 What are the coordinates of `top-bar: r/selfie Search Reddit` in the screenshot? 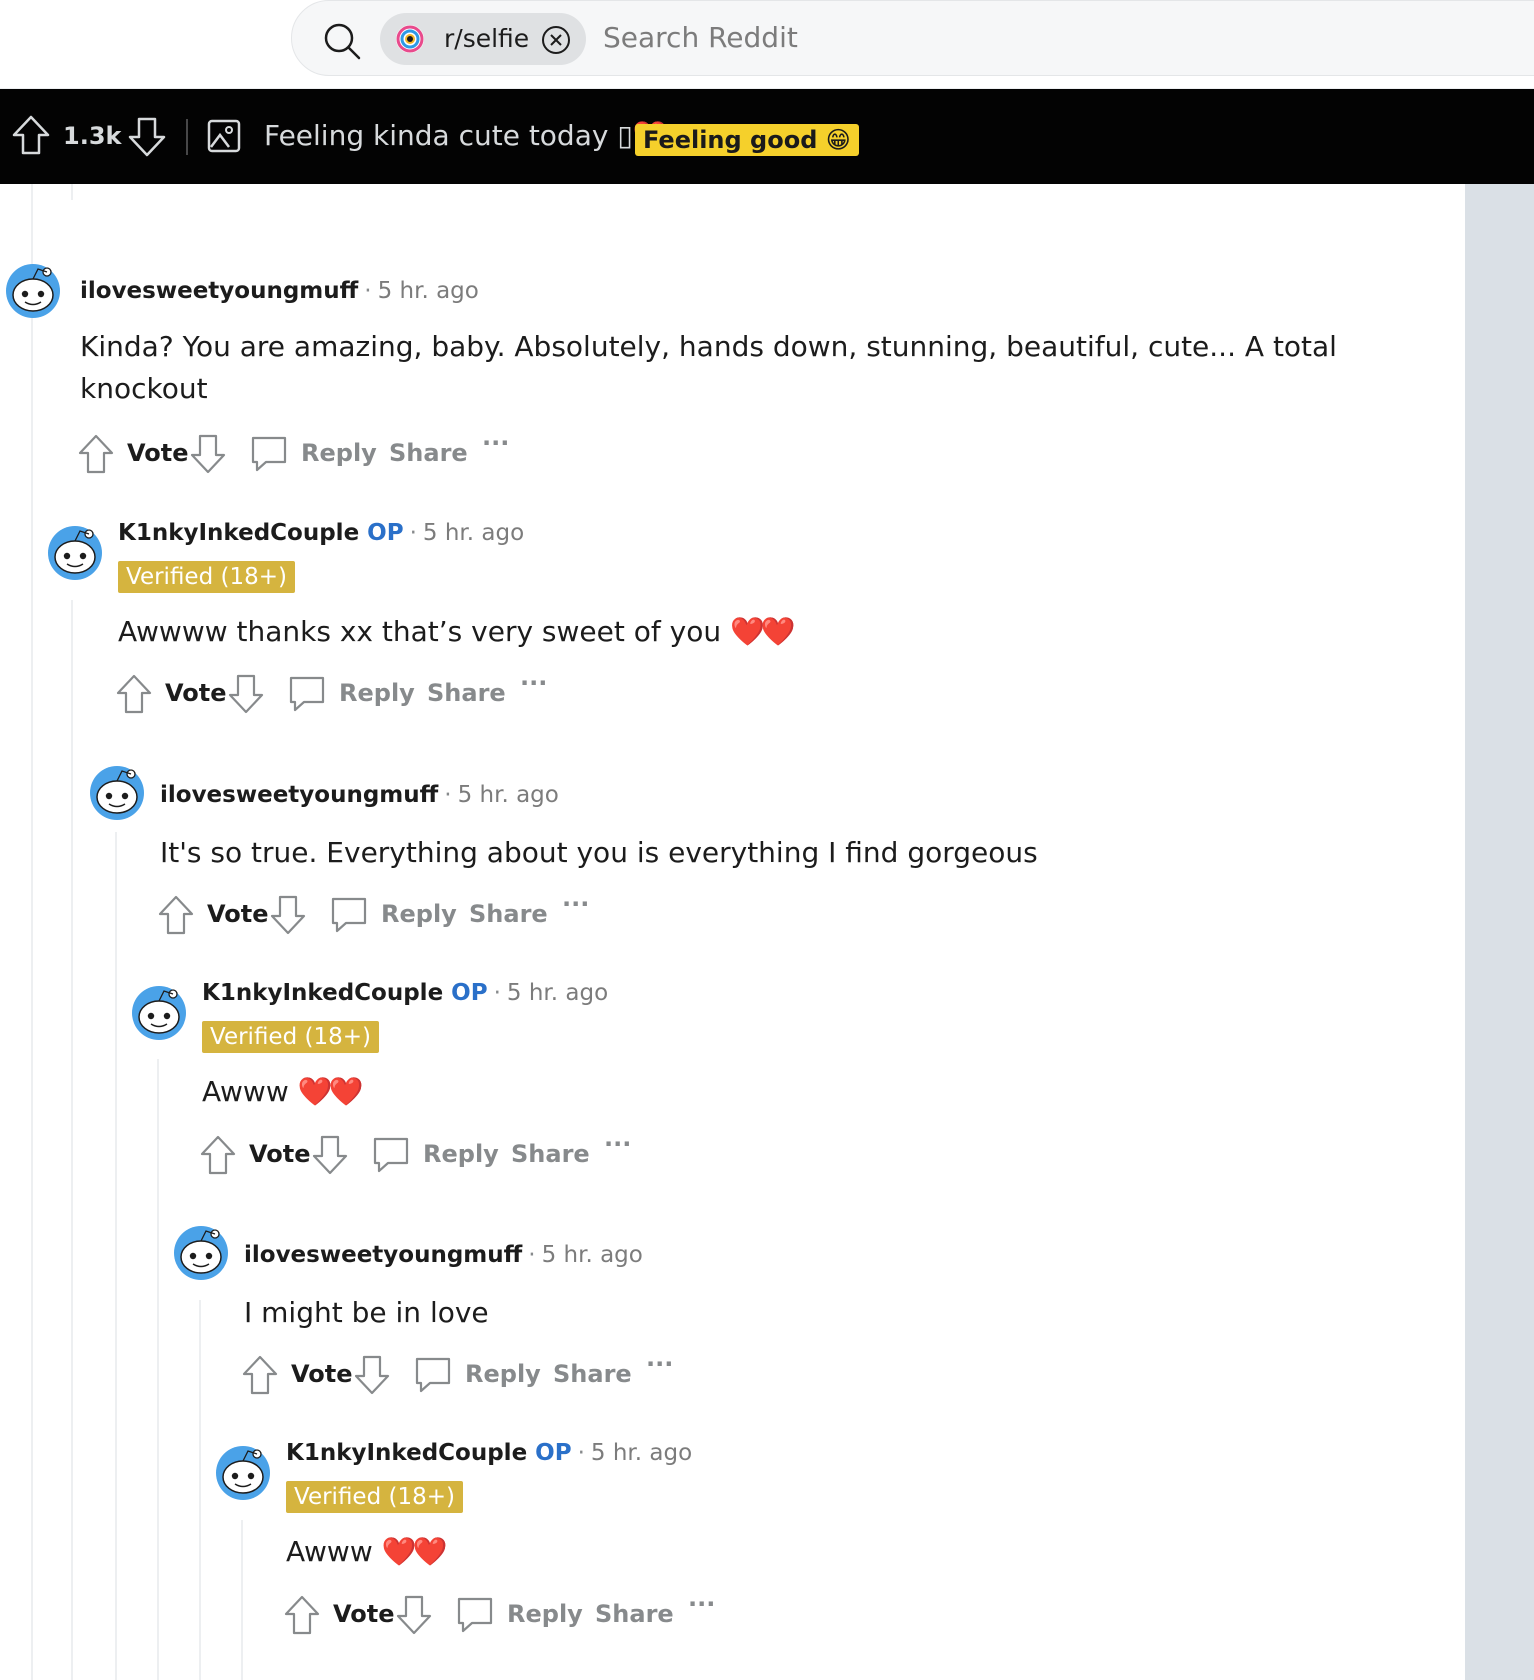 It's located at (767, 44).